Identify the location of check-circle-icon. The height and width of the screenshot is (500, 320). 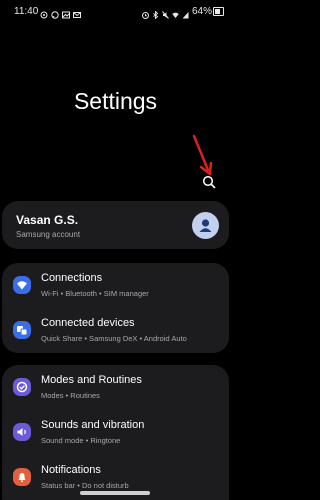
(22, 387).